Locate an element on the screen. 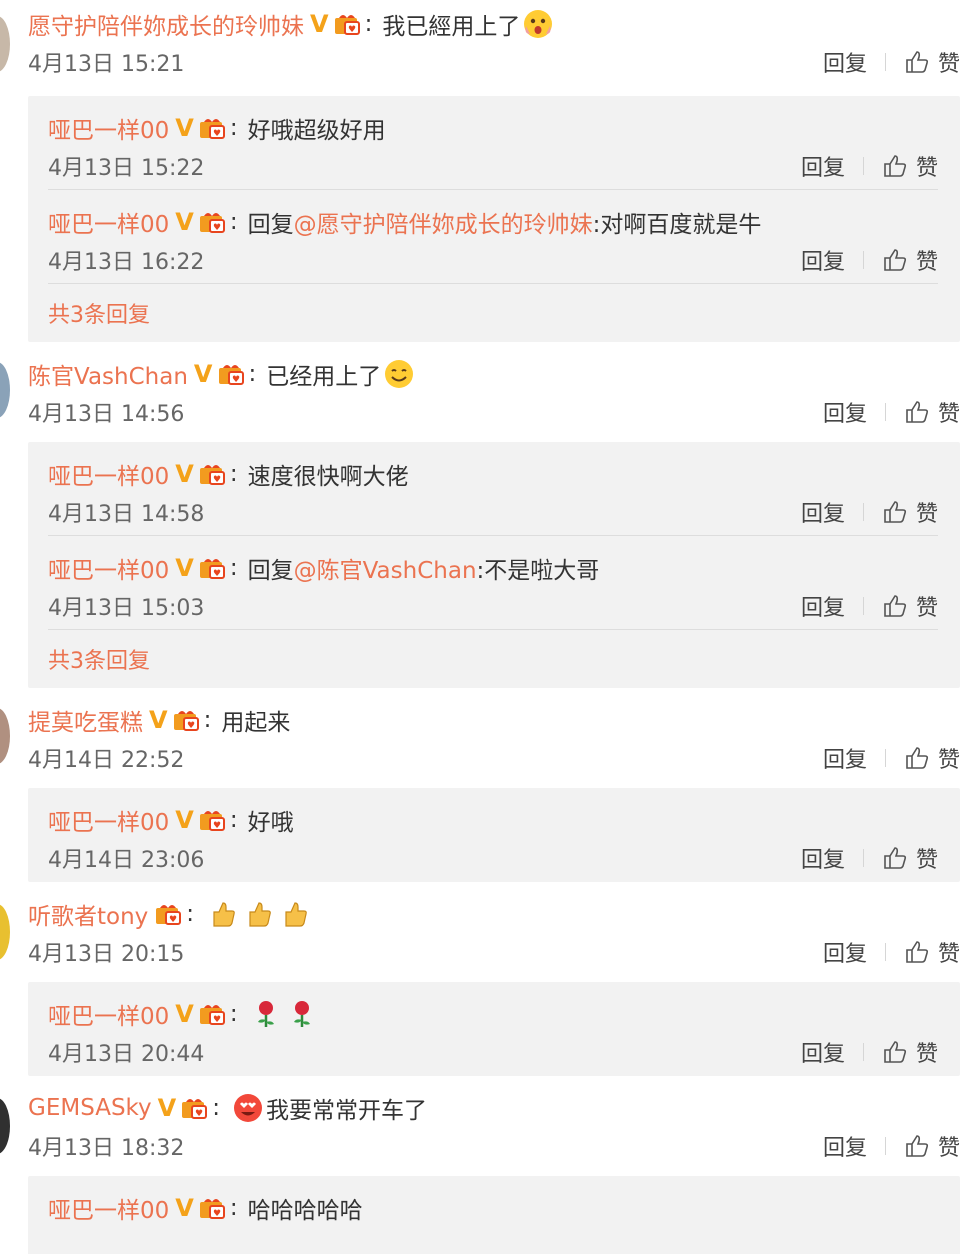 This screenshot has width=960, height=1254. timestamp: 4月13日 16:22 is located at coordinates (126, 262).